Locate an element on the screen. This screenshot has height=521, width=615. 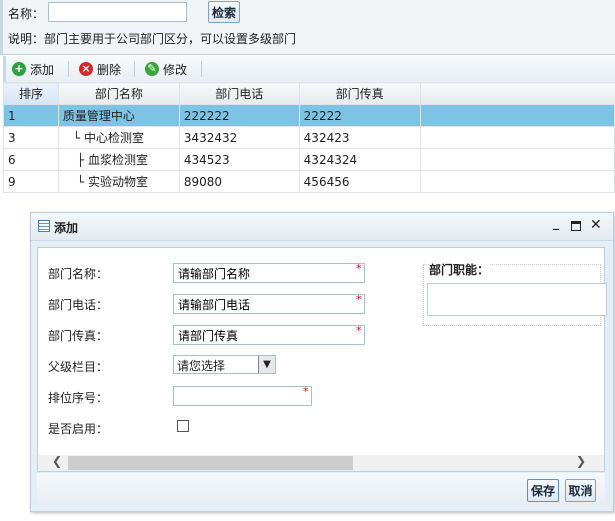
function-label: 部门职能： is located at coordinates (459, 269).